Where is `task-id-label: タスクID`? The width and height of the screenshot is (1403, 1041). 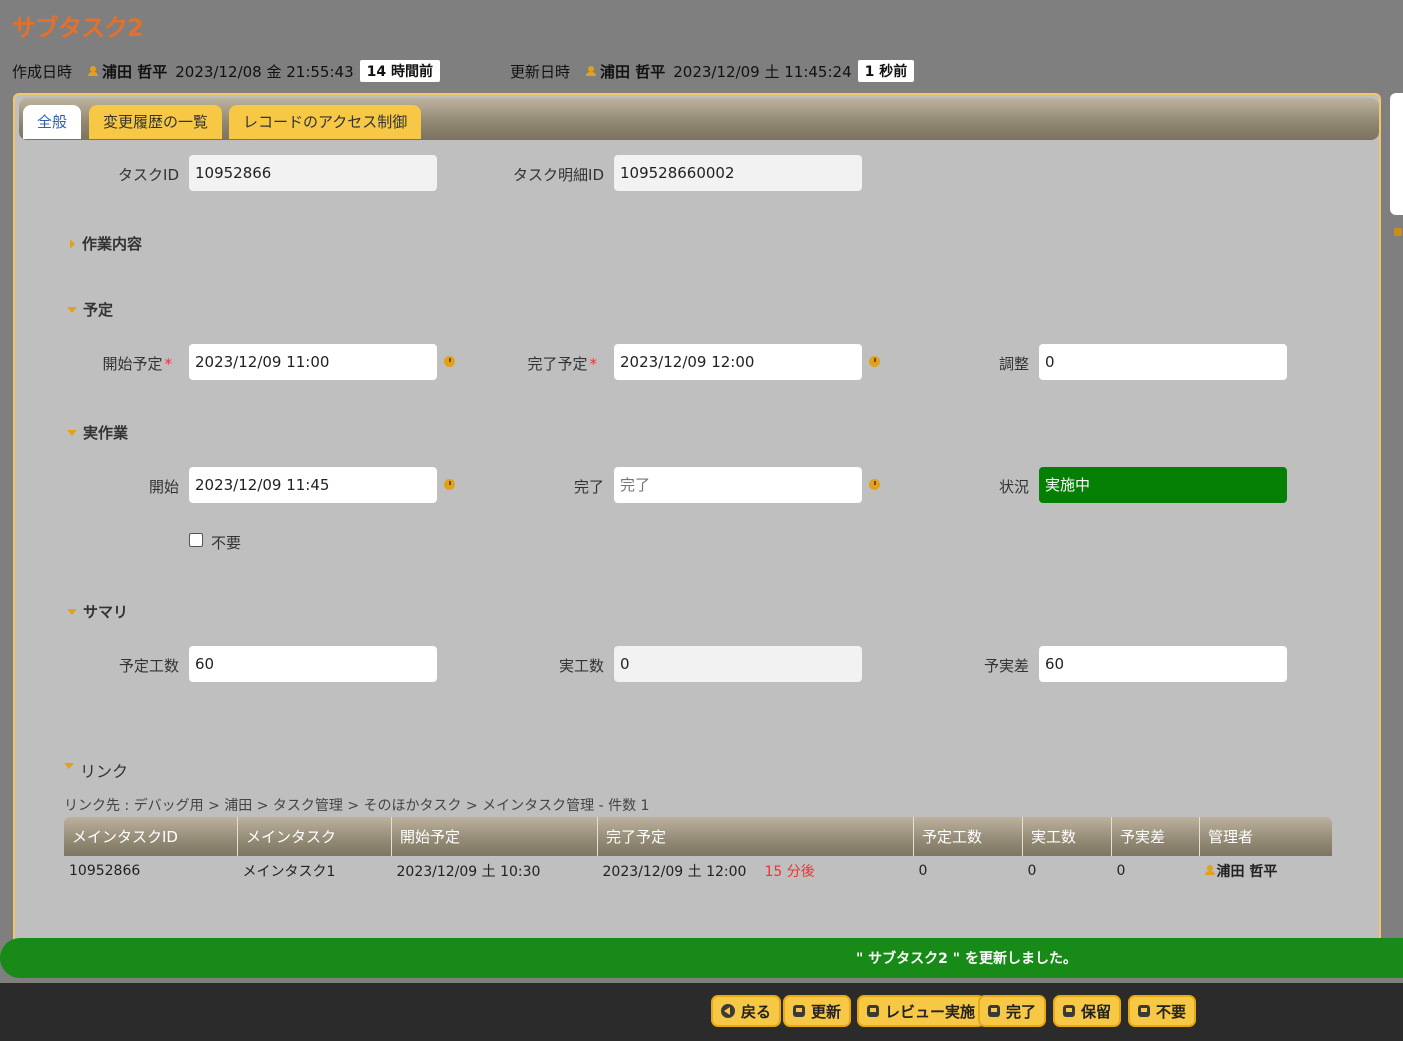 task-id-label: タスクID is located at coordinates (148, 175).